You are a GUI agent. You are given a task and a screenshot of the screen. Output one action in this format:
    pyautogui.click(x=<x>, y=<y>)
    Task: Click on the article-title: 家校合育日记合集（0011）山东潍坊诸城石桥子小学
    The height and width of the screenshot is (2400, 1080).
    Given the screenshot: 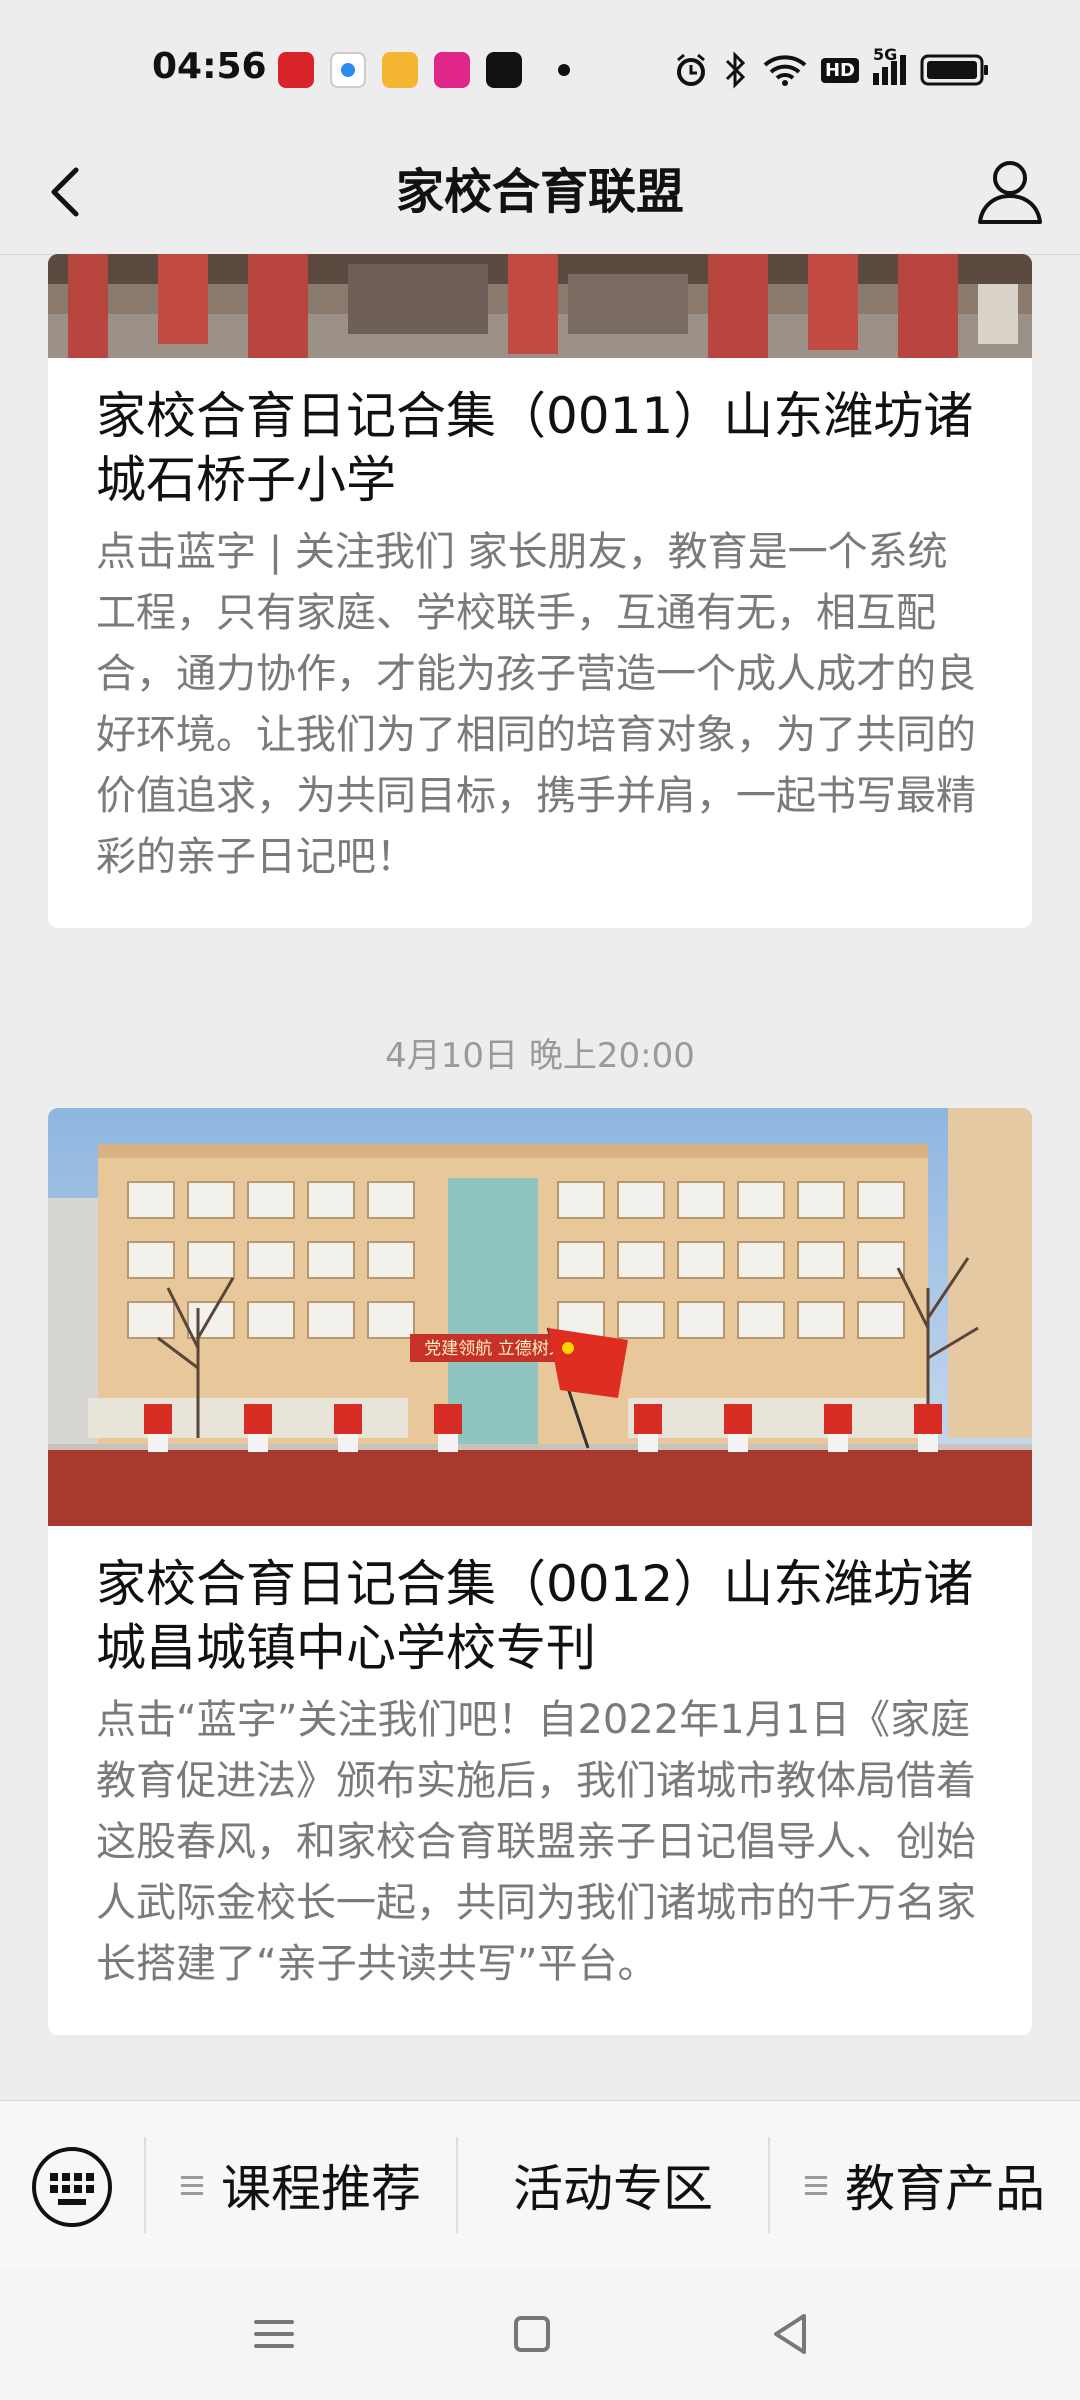 What is the action you would take?
    pyautogui.click(x=540, y=448)
    